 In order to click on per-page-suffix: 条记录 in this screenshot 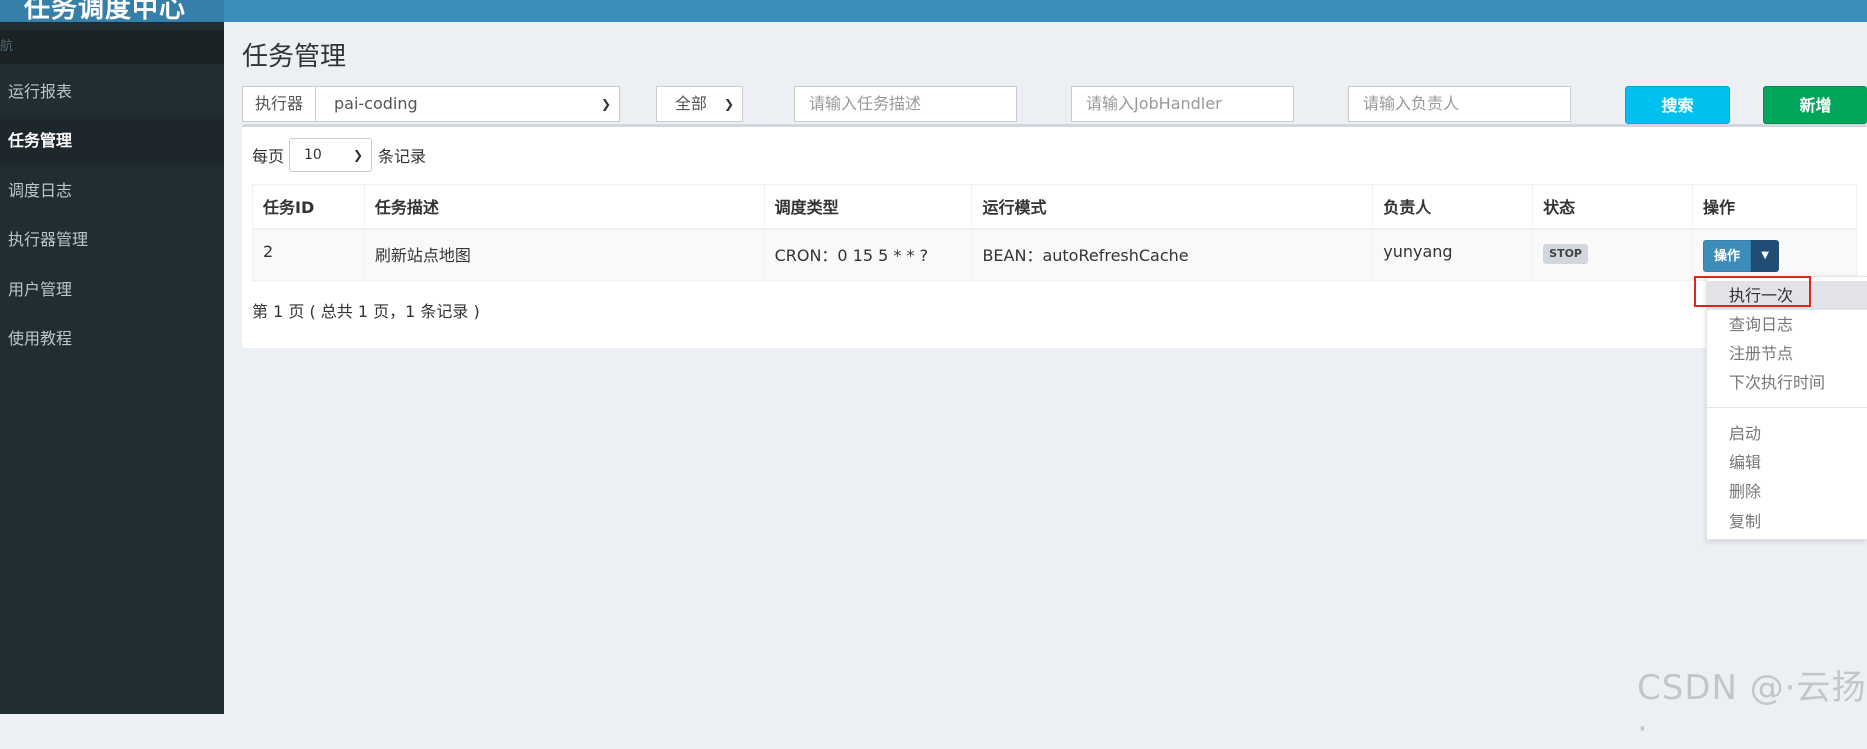, I will do `click(402, 156)`.